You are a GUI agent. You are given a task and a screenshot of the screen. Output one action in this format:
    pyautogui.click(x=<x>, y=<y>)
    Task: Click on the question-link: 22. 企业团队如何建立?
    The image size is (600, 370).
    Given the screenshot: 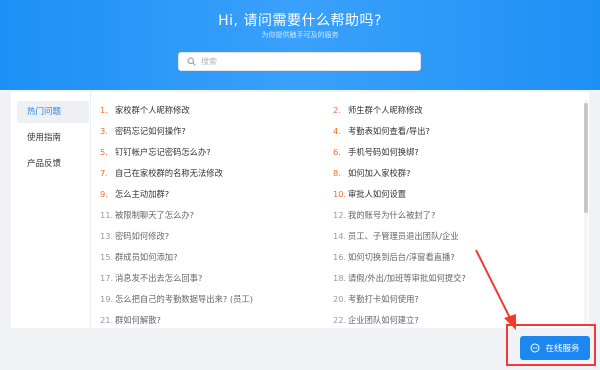 What is the action you would take?
    pyautogui.click(x=376, y=320)
    